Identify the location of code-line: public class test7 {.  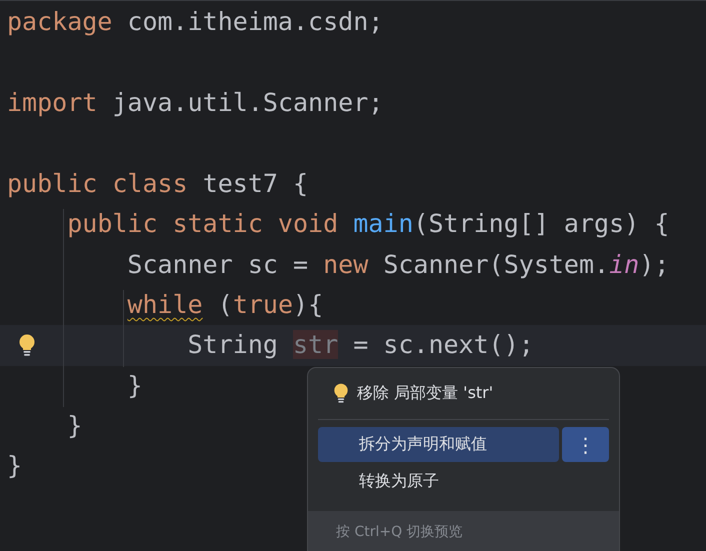
(157, 183).